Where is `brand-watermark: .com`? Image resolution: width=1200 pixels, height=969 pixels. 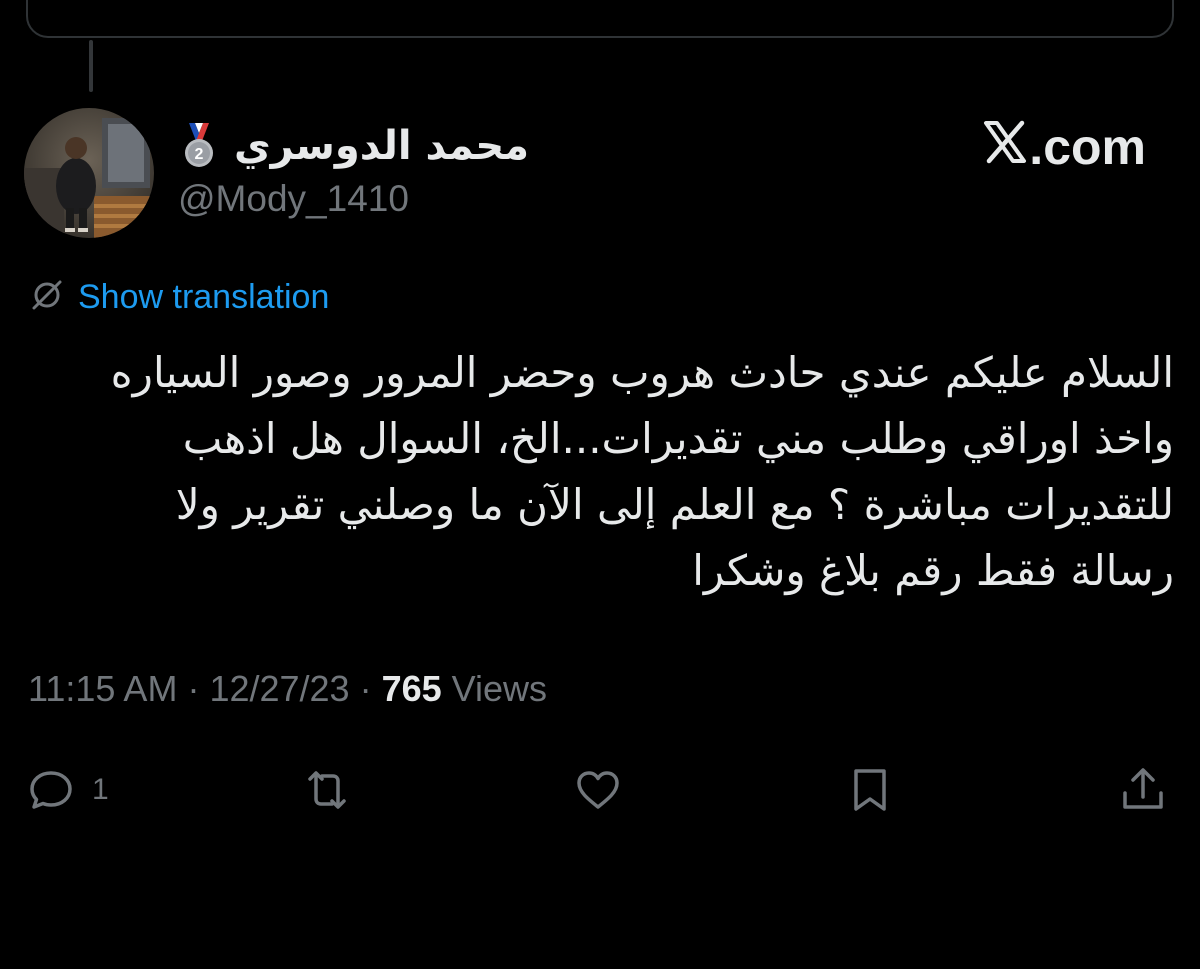
brand-watermark: .com is located at coordinates (1064, 147).